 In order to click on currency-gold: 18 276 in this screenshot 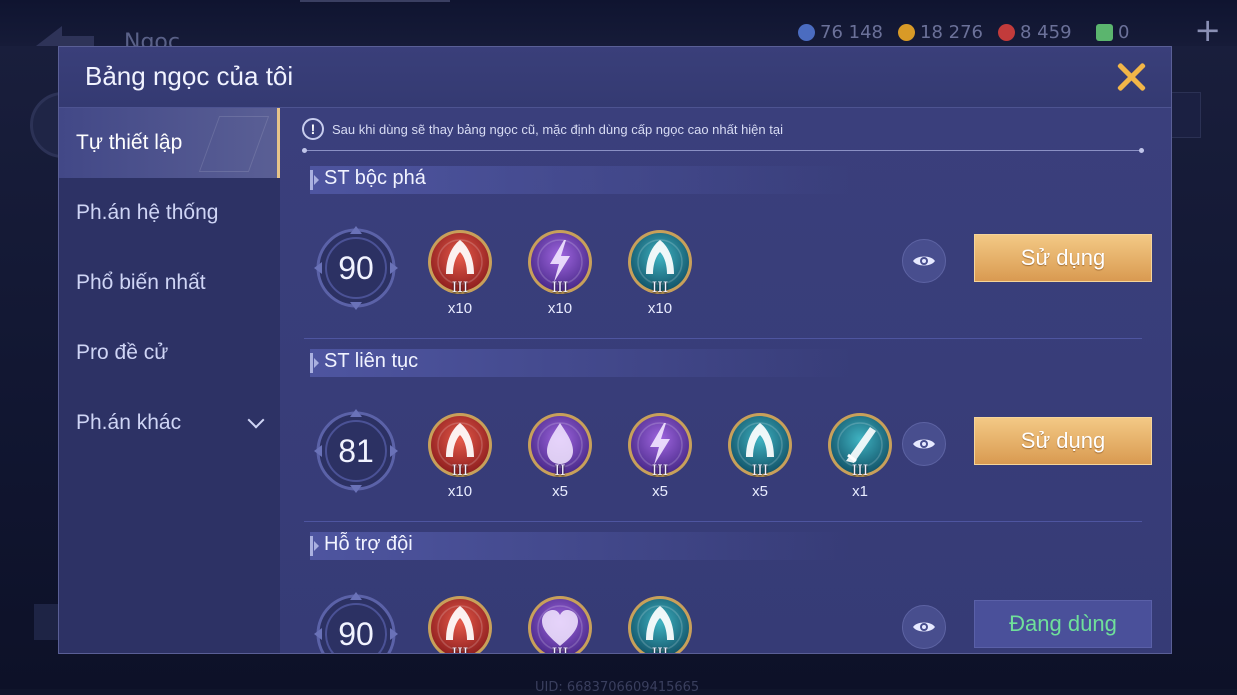, I will do `click(940, 32)`.